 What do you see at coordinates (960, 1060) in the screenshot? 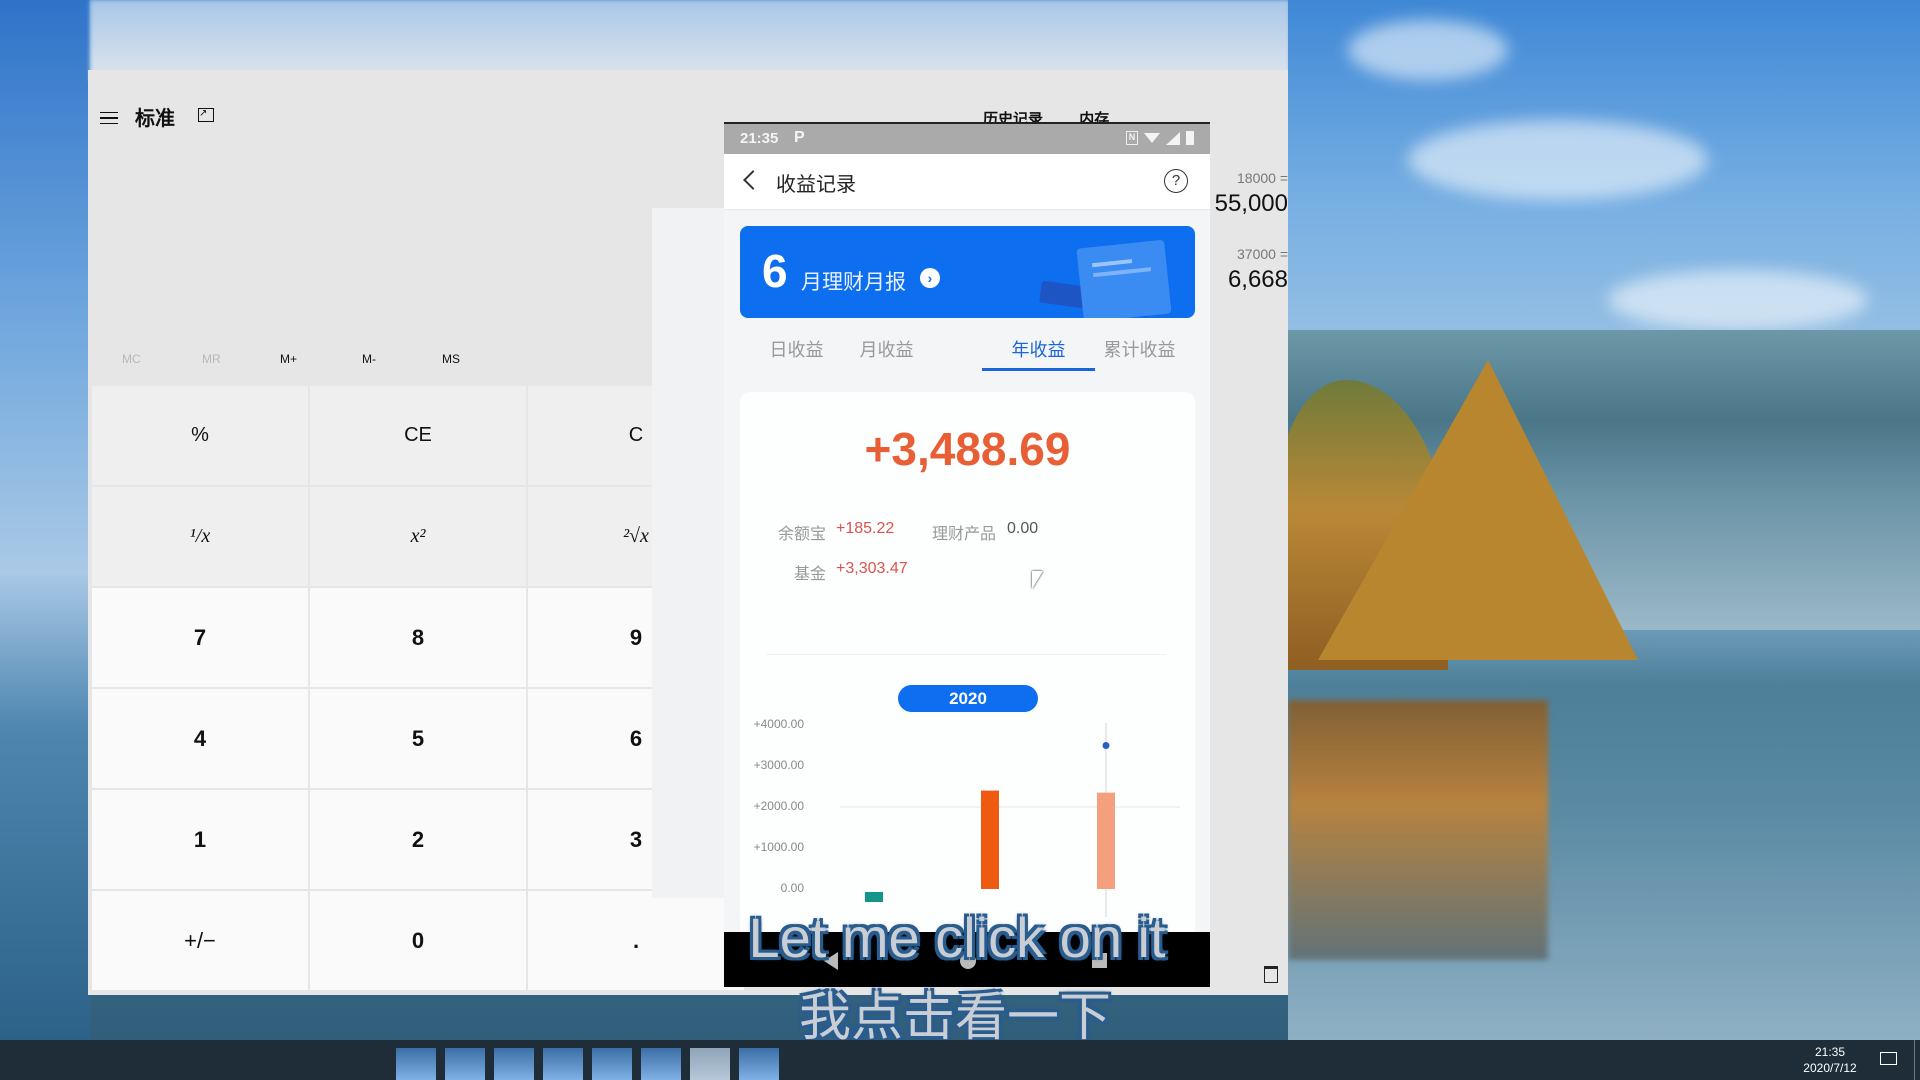
I see `taskbar: 21:35 2020/7/12` at bounding box center [960, 1060].